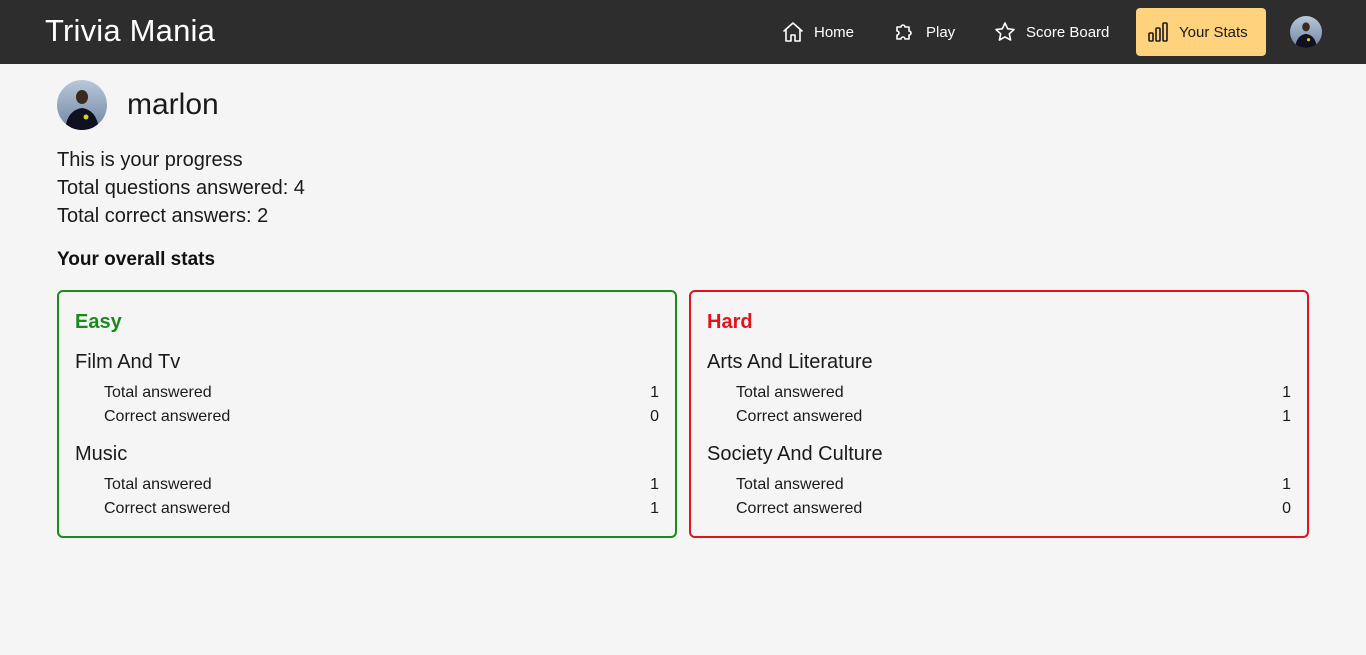 Image resolution: width=1366 pixels, height=655 pixels. Describe the element at coordinates (1068, 32) in the screenshot. I see `nav-score-board-label: Score Board` at that location.